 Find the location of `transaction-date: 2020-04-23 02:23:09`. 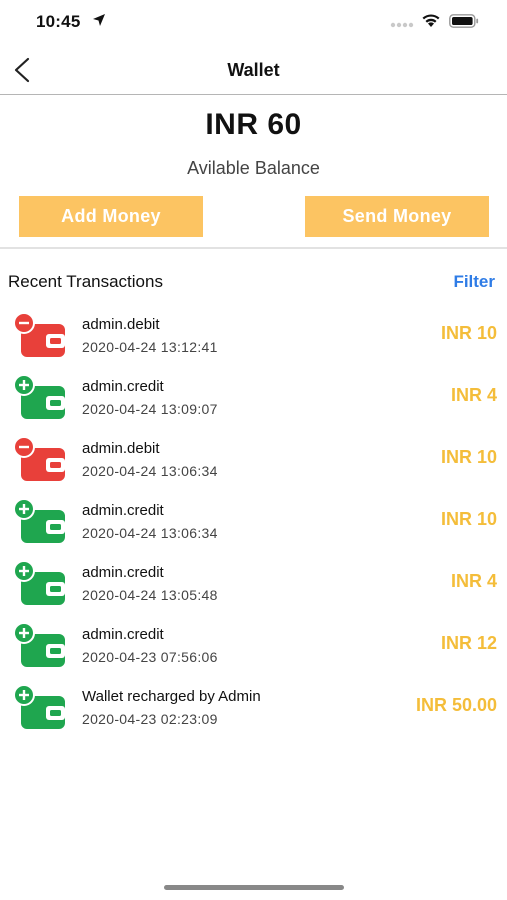

transaction-date: 2020-04-23 02:23:09 is located at coordinates (150, 719).